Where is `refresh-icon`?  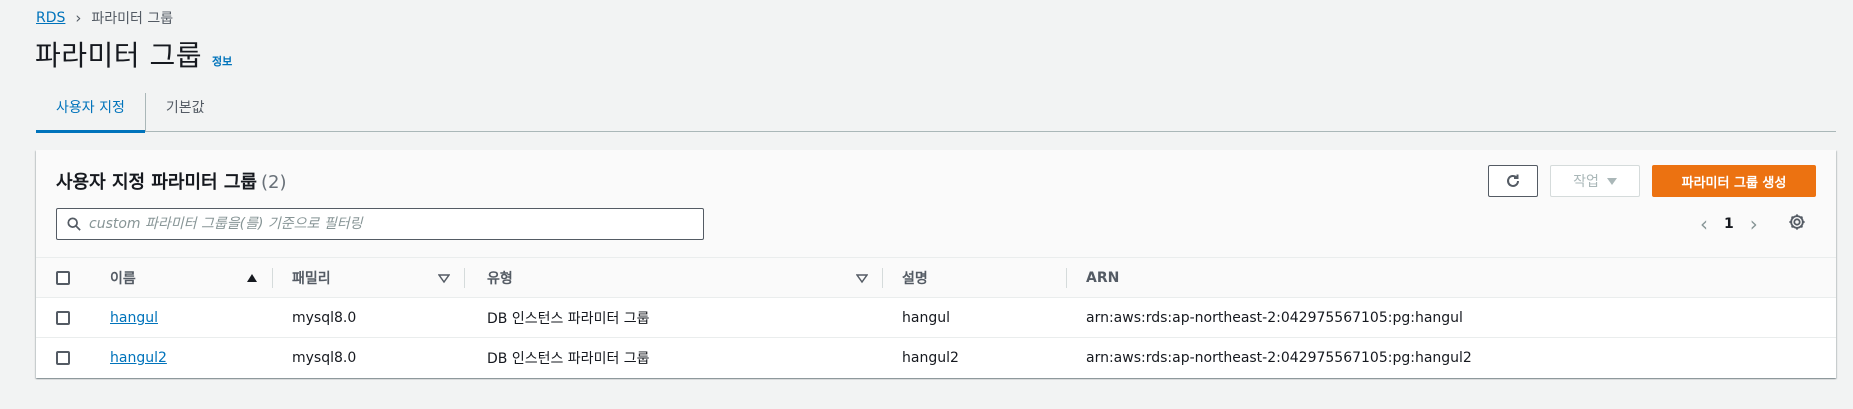 refresh-icon is located at coordinates (1513, 180).